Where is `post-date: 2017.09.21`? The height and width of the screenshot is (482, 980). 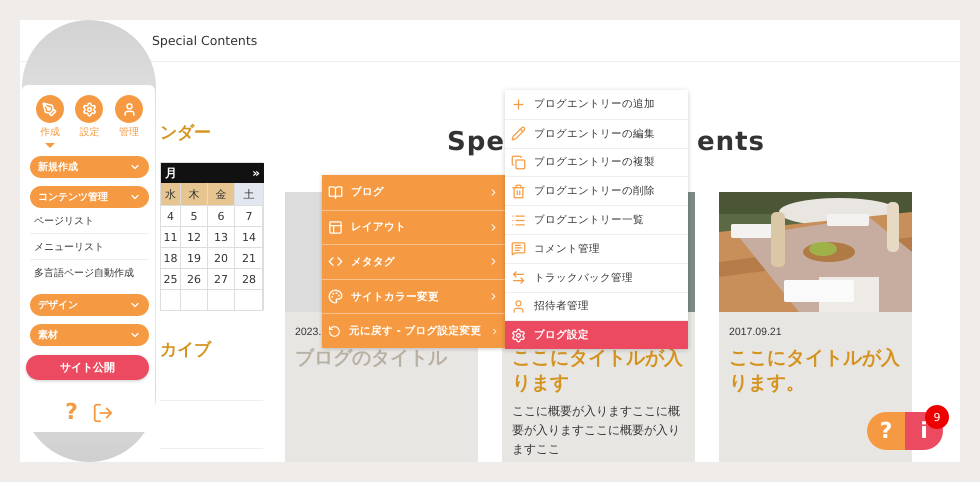 post-date: 2017.09.21 is located at coordinates (755, 332).